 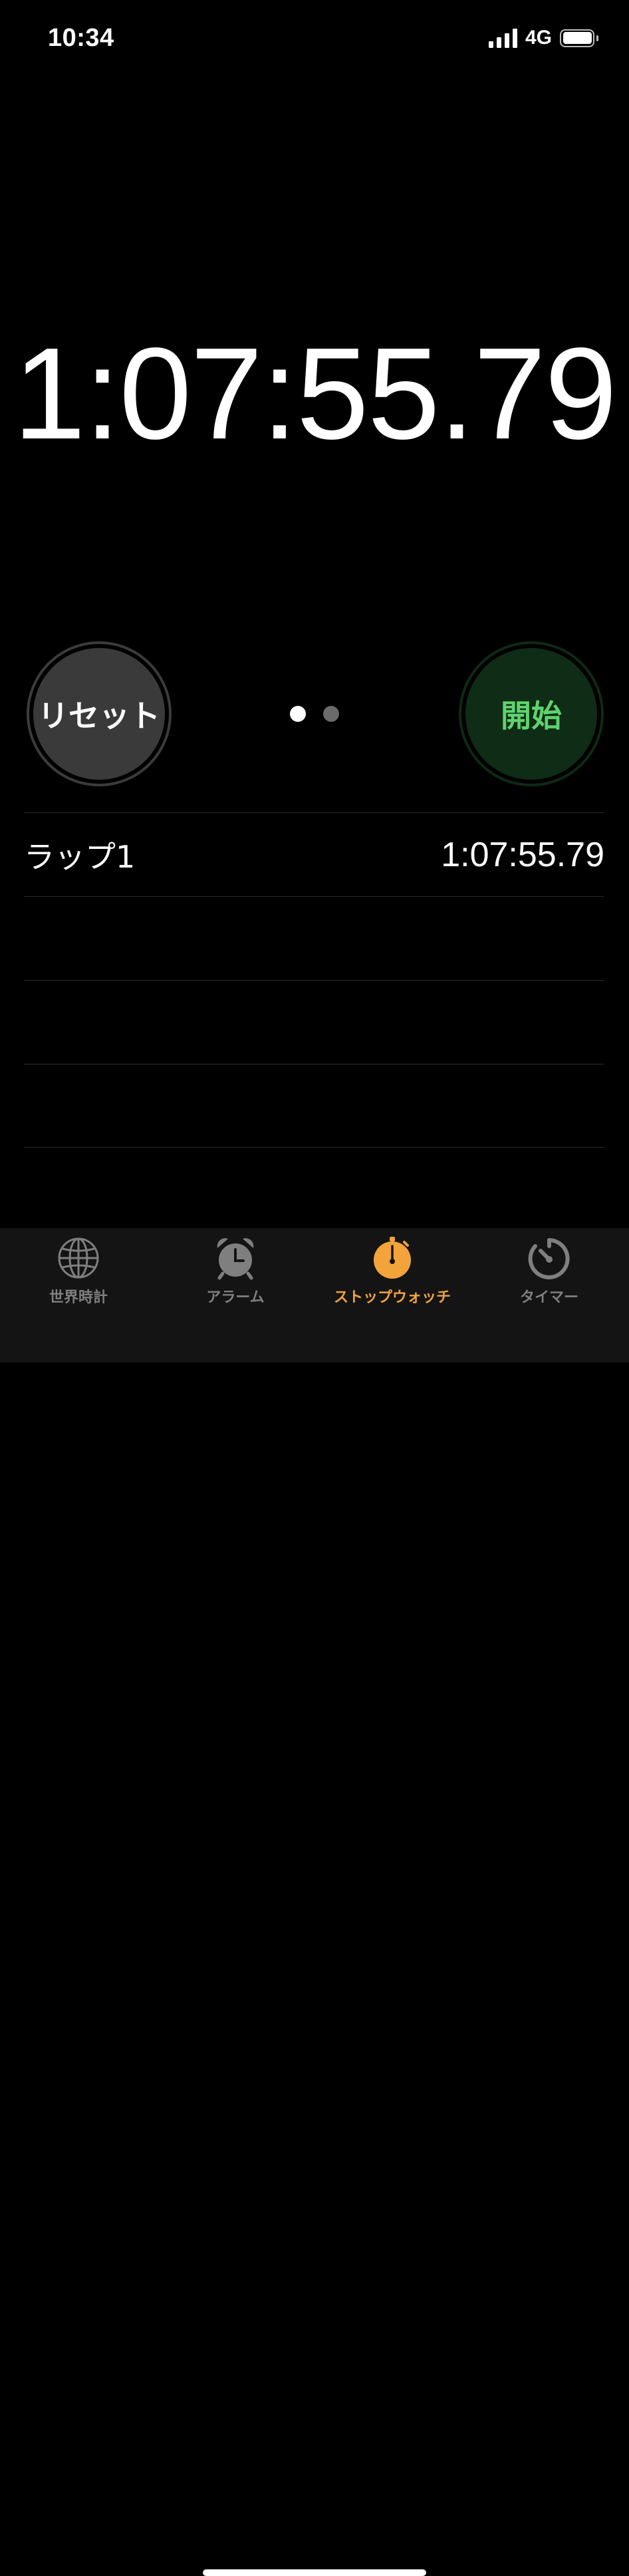 I want to click on reset-button: リセット, so click(x=100, y=713).